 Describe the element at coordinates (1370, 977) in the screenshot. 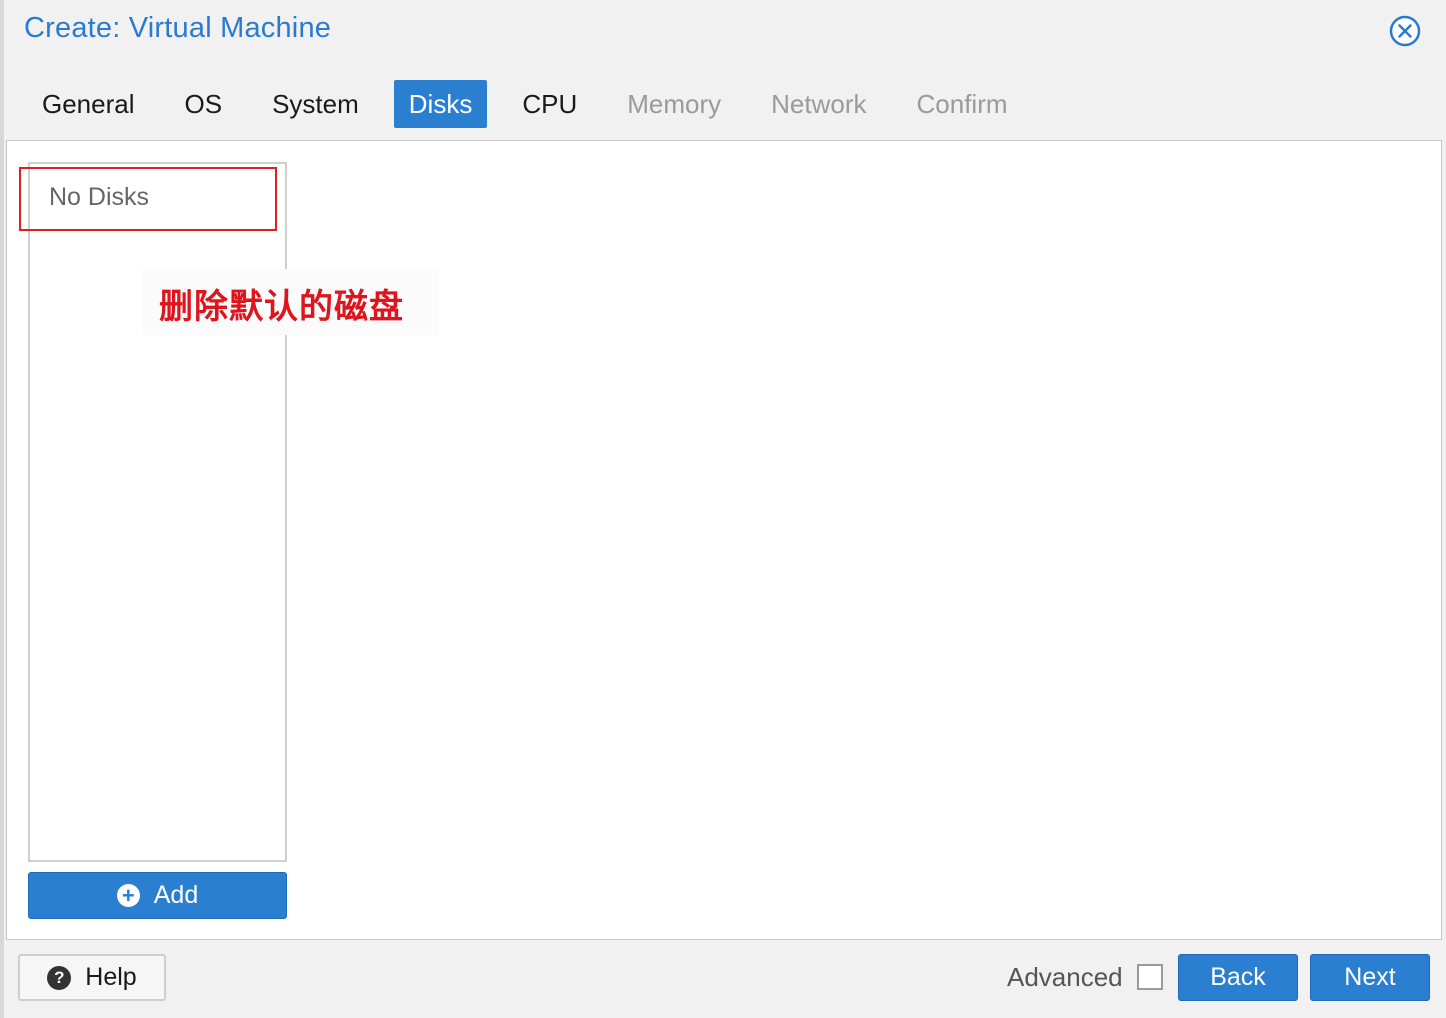

I see `next-button: Next` at that location.